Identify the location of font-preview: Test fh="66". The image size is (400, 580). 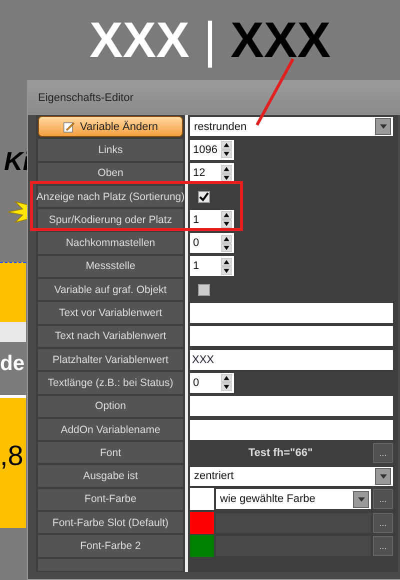
(280, 452).